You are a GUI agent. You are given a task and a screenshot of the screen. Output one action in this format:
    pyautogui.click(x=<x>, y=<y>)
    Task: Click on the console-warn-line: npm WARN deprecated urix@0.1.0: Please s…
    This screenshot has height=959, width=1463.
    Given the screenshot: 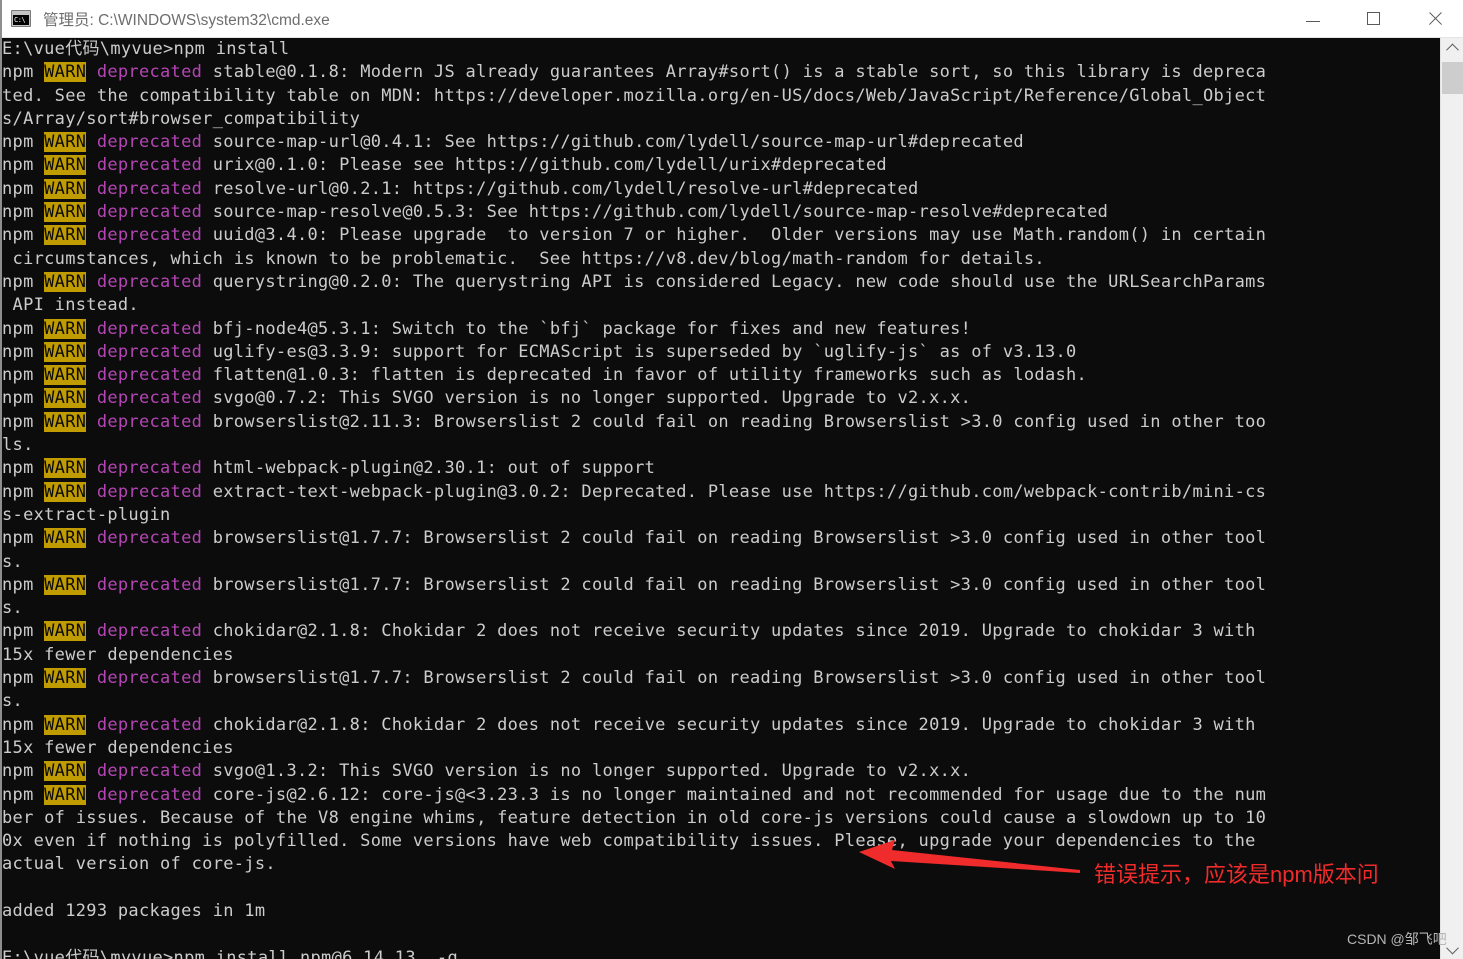 What is the action you would take?
    pyautogui.click(x=722, y=165)
    